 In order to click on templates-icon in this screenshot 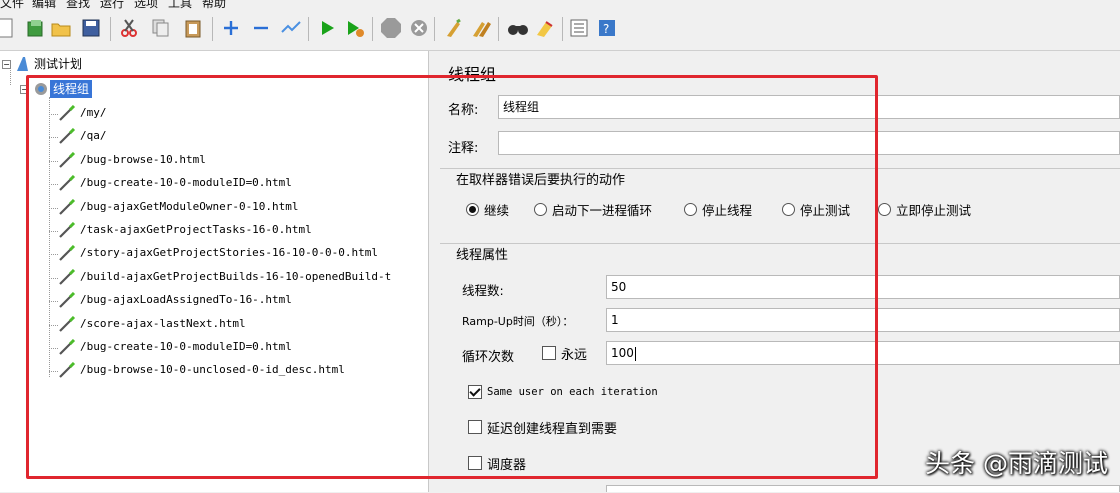, I will do `click(35, 28)`.